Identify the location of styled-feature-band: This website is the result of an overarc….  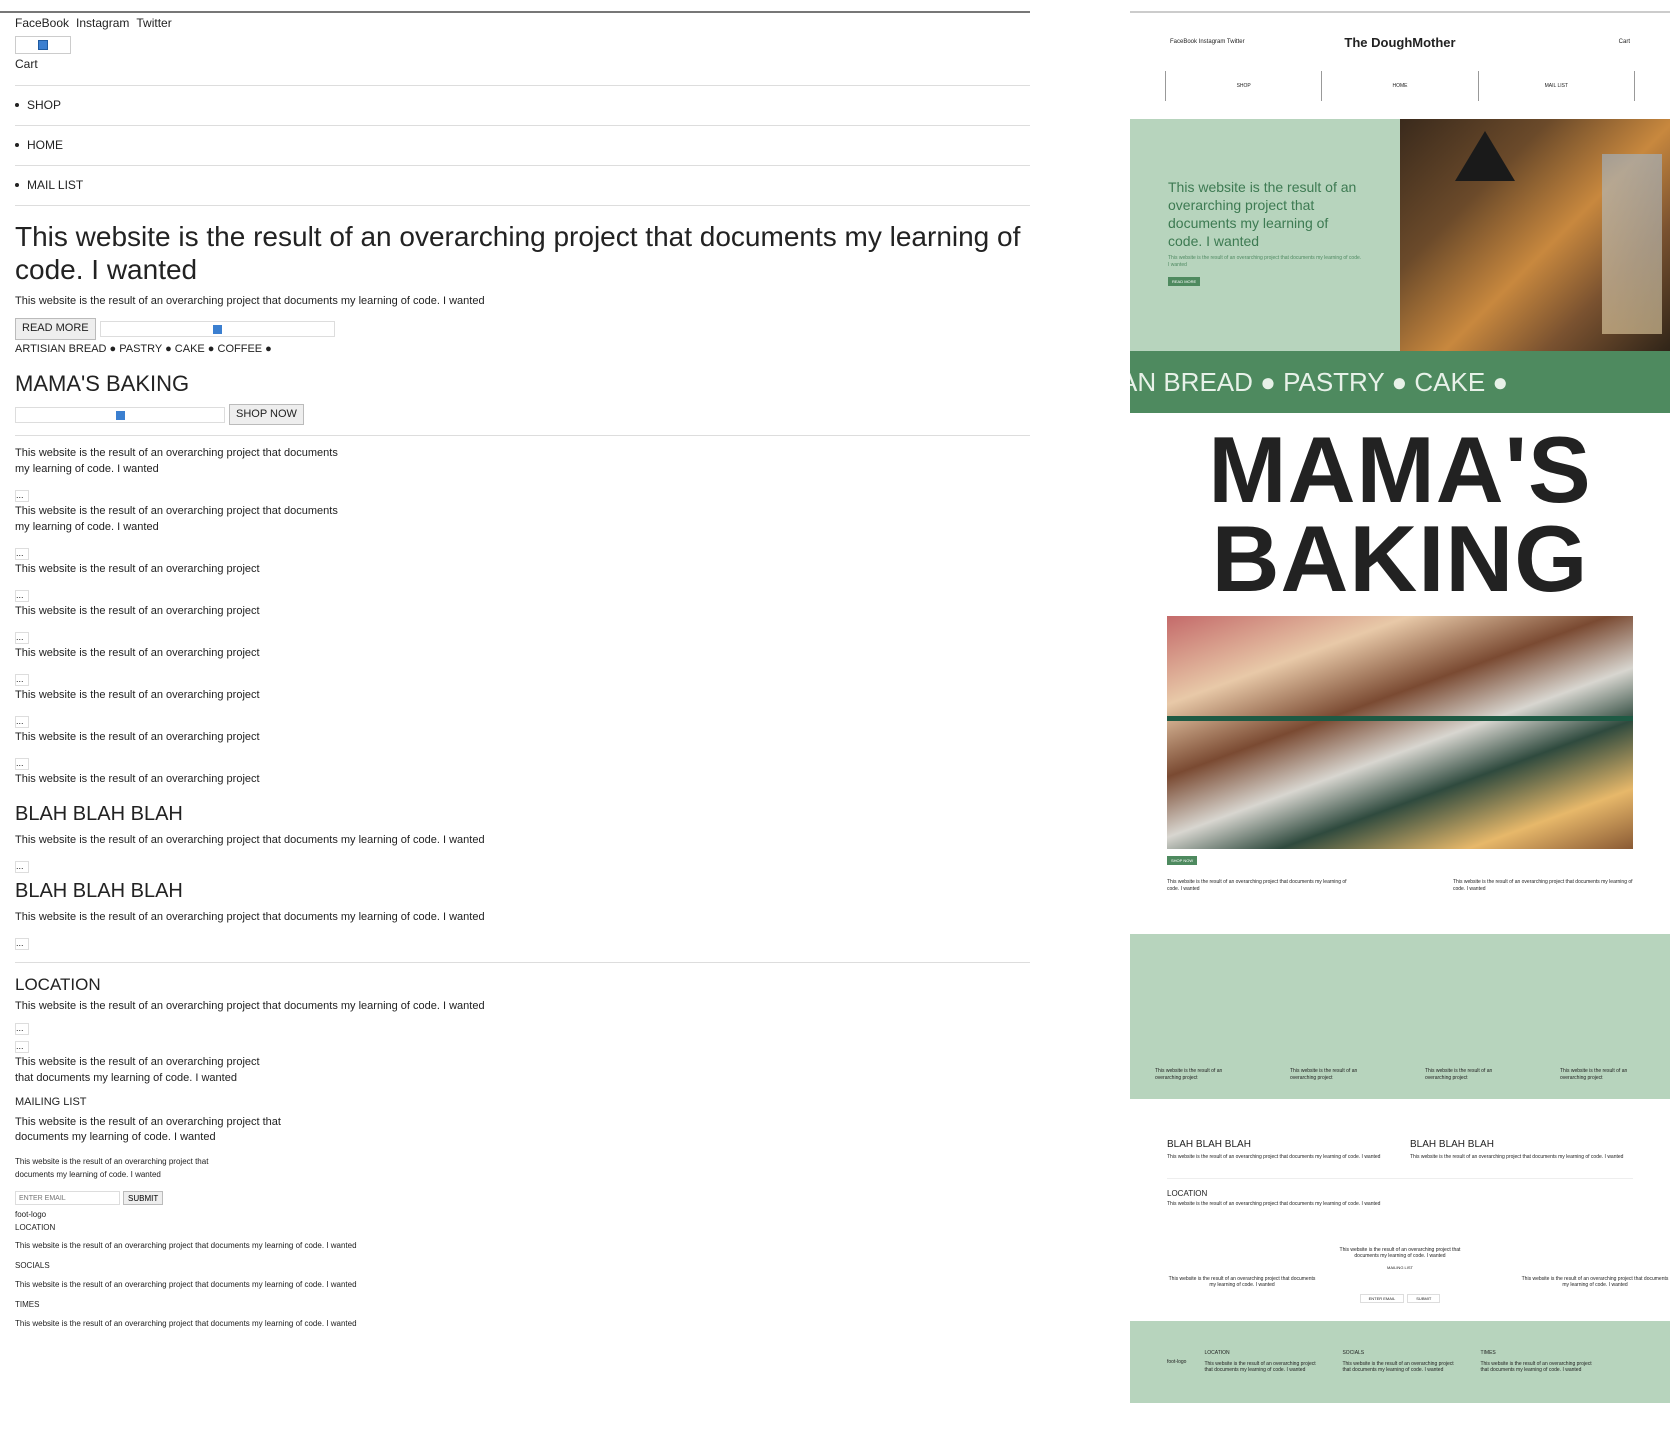
(1400, 1016).